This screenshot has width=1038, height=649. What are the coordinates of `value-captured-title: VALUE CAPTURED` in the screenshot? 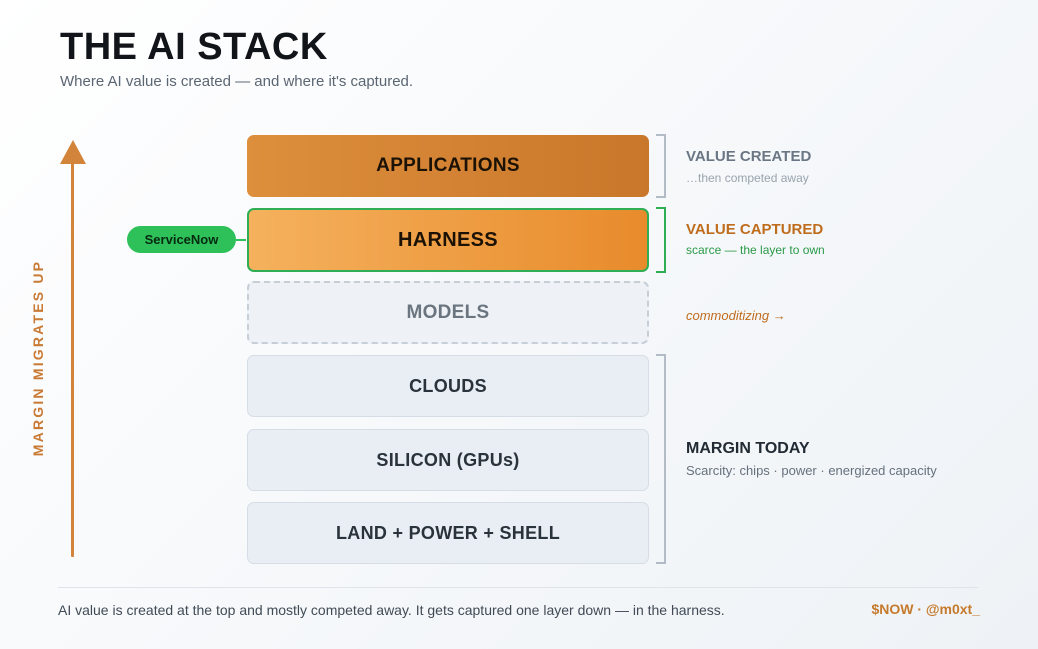 It's located at (755, 229).